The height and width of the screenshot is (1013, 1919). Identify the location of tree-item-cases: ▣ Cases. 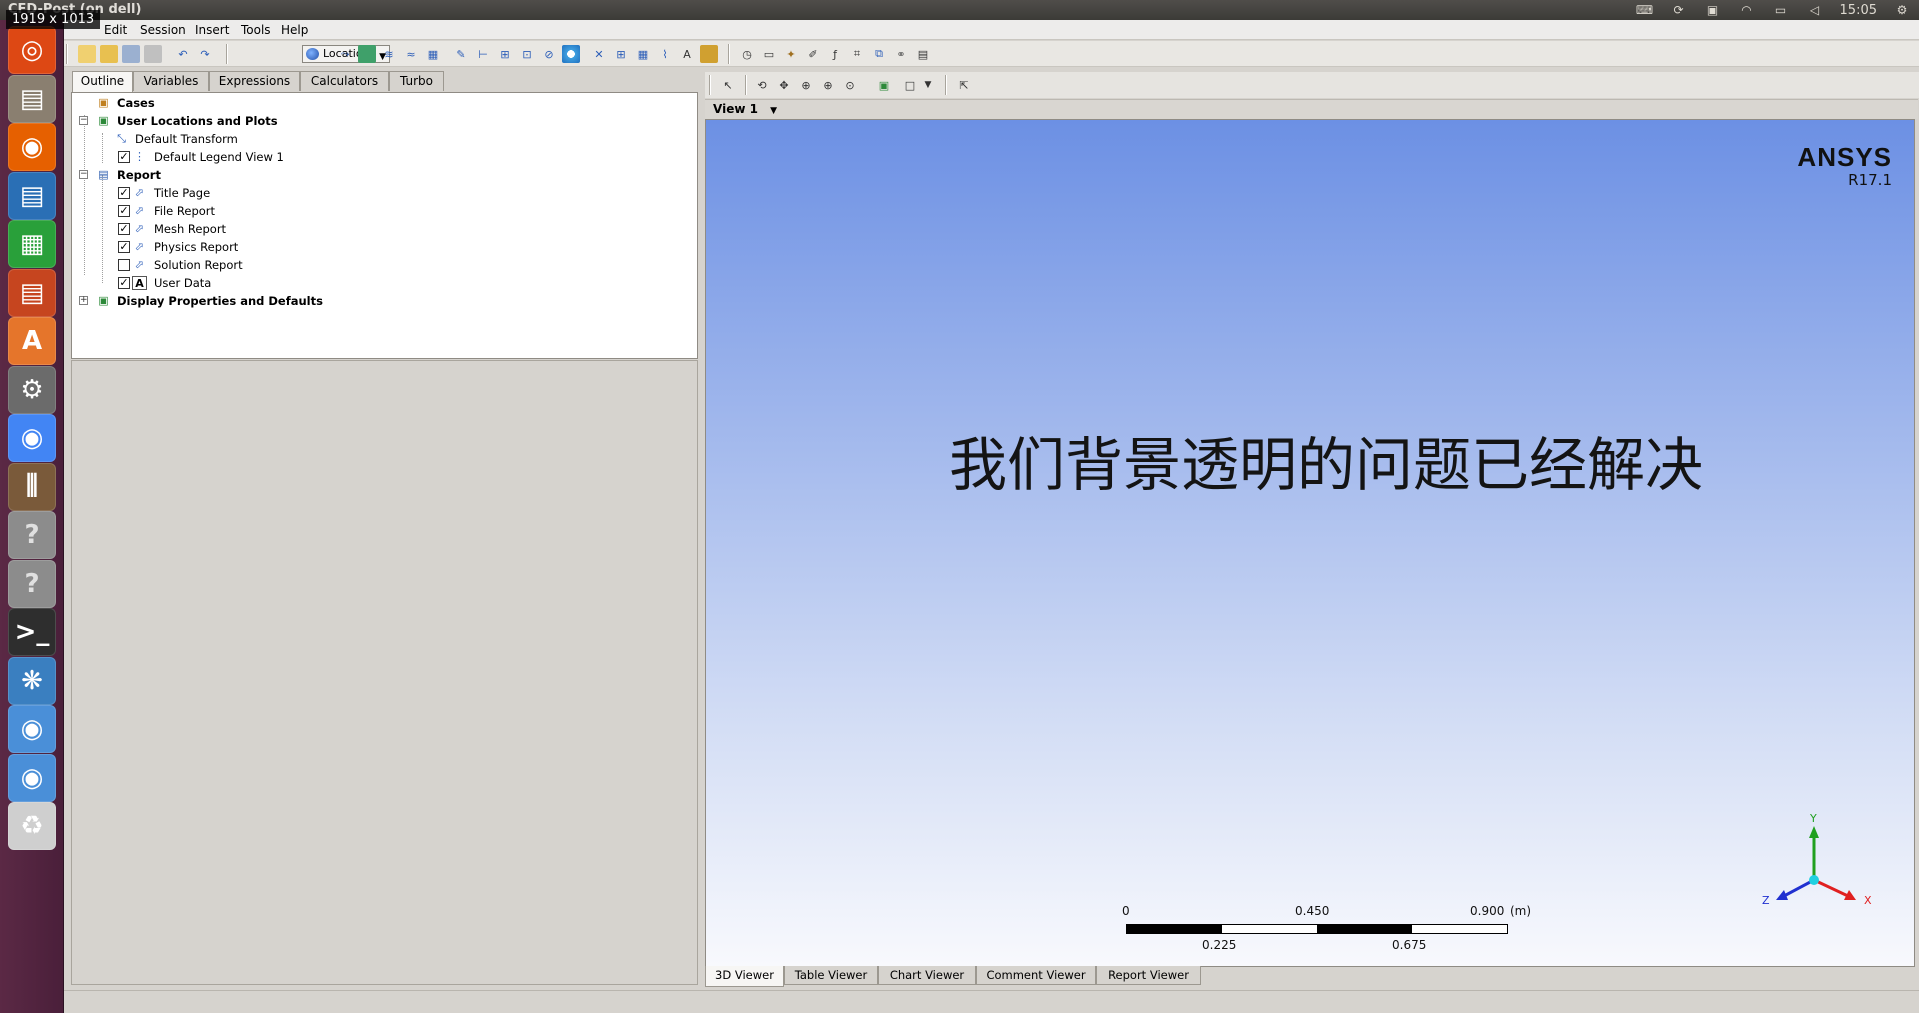
(382, 103).